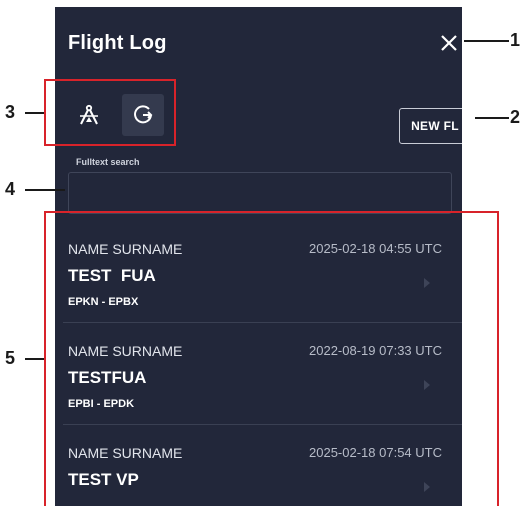 Image resolution: width=524 pixels, height=506 pixels. Describe the element at coordinates (10, 112) in the screenshot. I see `callout-number-3: 3` at that location.